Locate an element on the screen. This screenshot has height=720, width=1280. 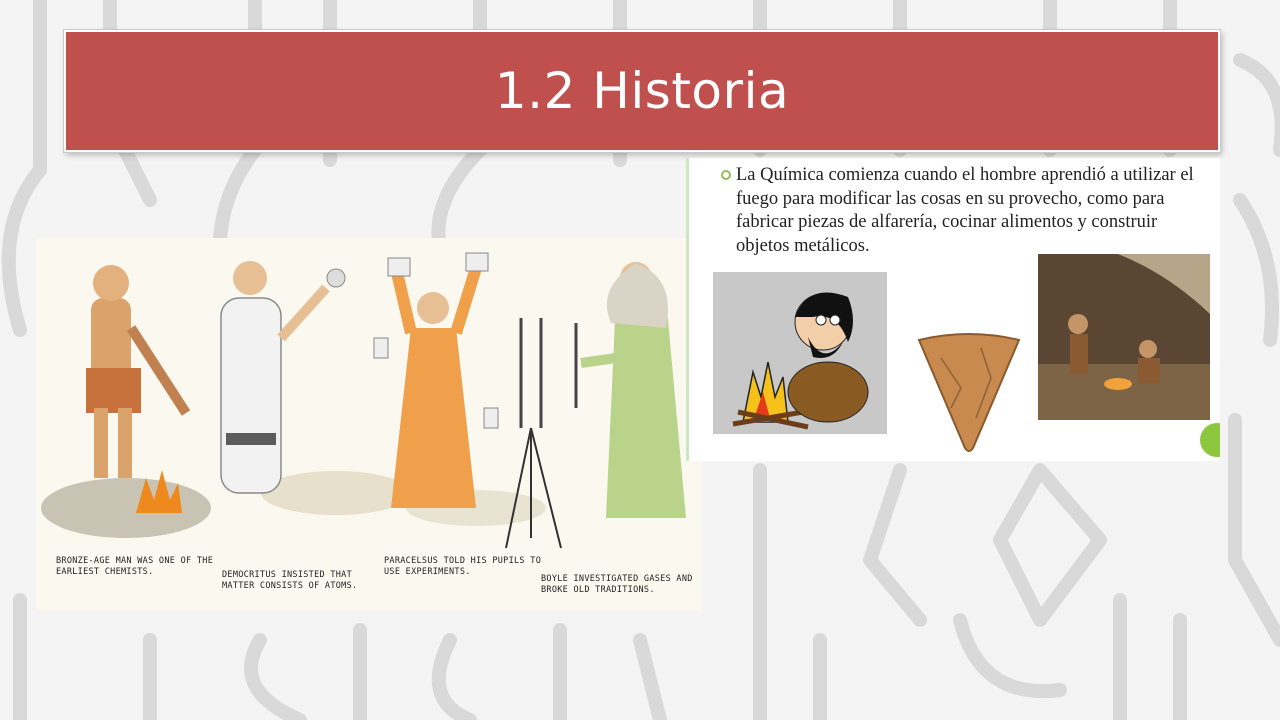
slide-title: 1.2 Historia is located at coordinates (642, 91).